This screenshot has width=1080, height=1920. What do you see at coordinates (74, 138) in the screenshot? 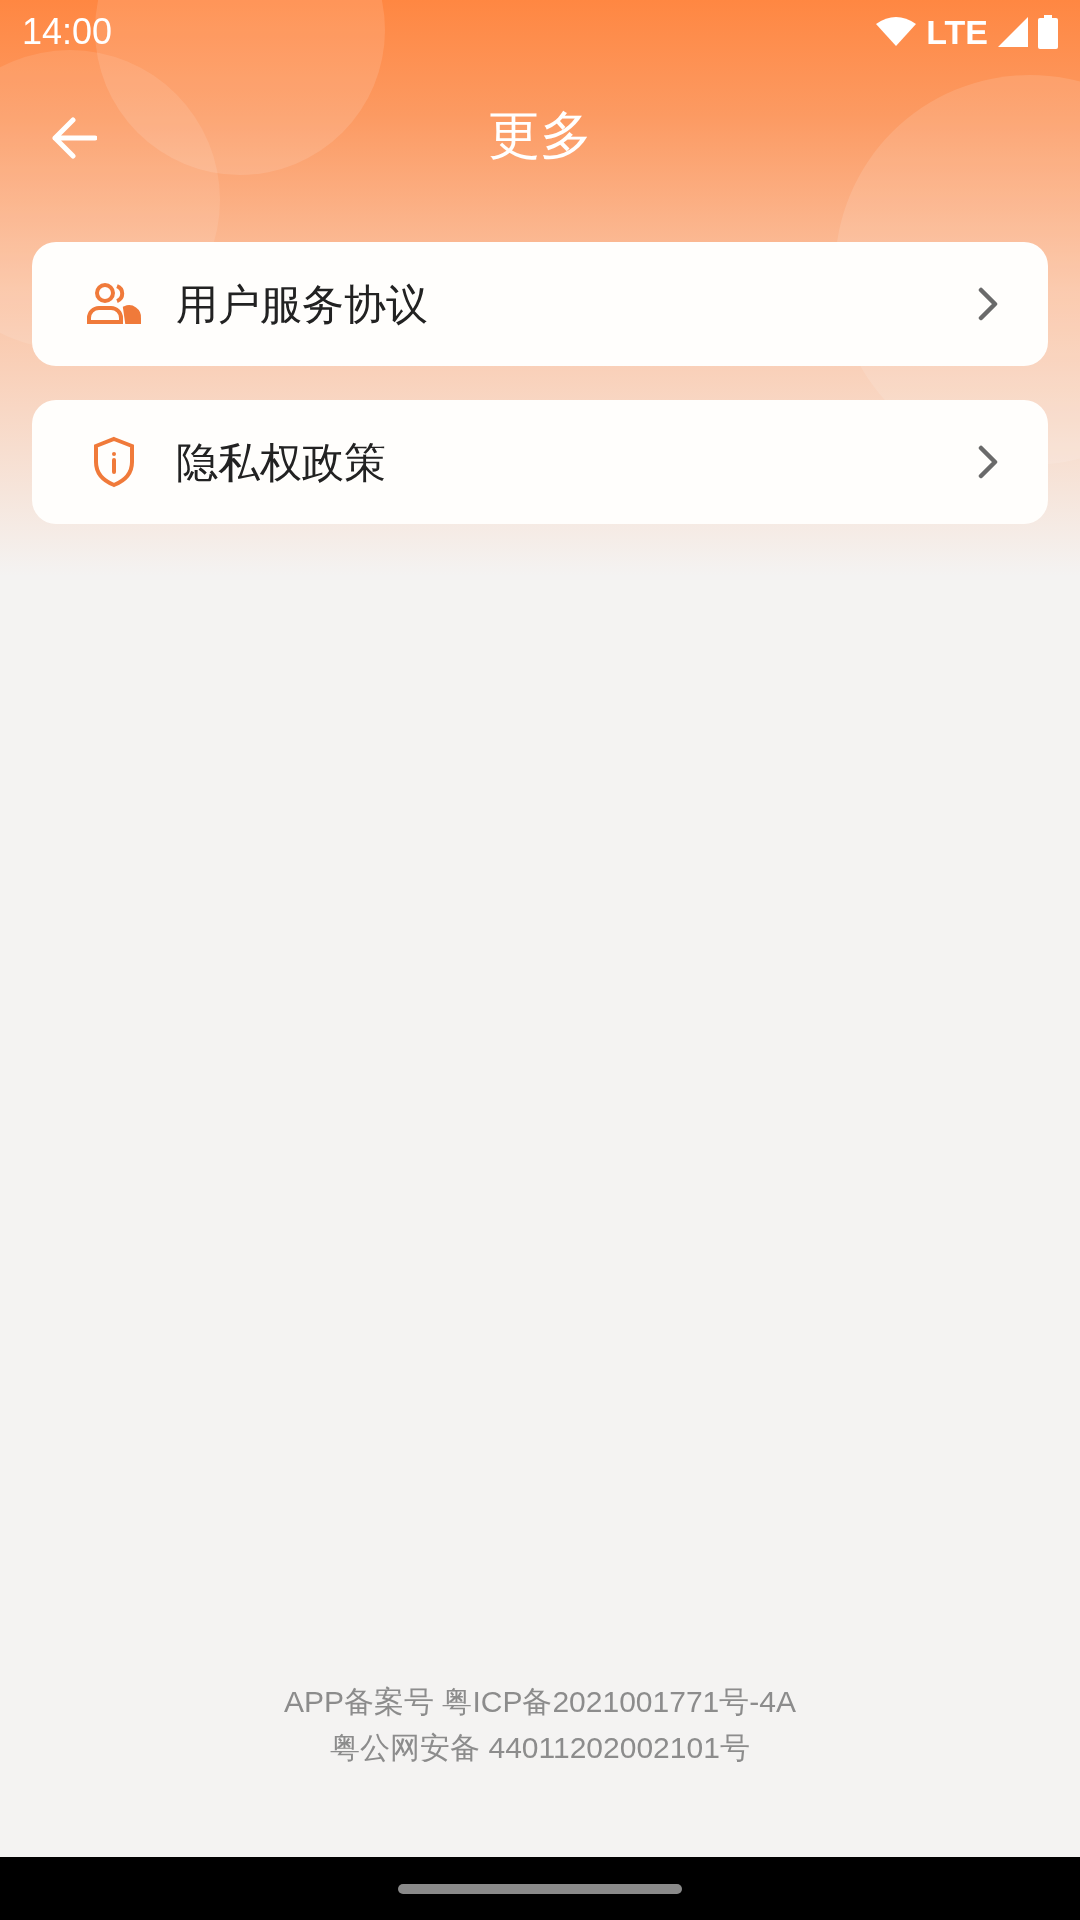
I see `back-arrow-icon` at bounding box center [74, 138].